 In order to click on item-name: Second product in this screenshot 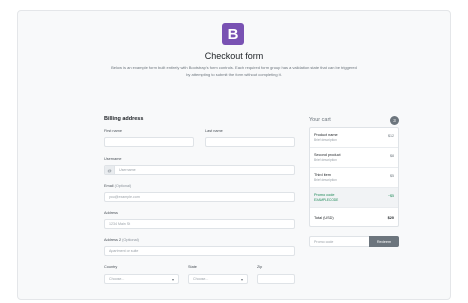, I will do `click(327, 155)`.